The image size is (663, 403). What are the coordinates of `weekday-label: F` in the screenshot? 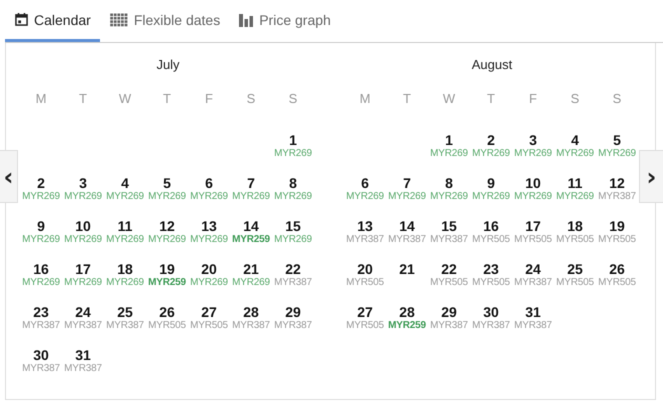 It's located at (209, 99).